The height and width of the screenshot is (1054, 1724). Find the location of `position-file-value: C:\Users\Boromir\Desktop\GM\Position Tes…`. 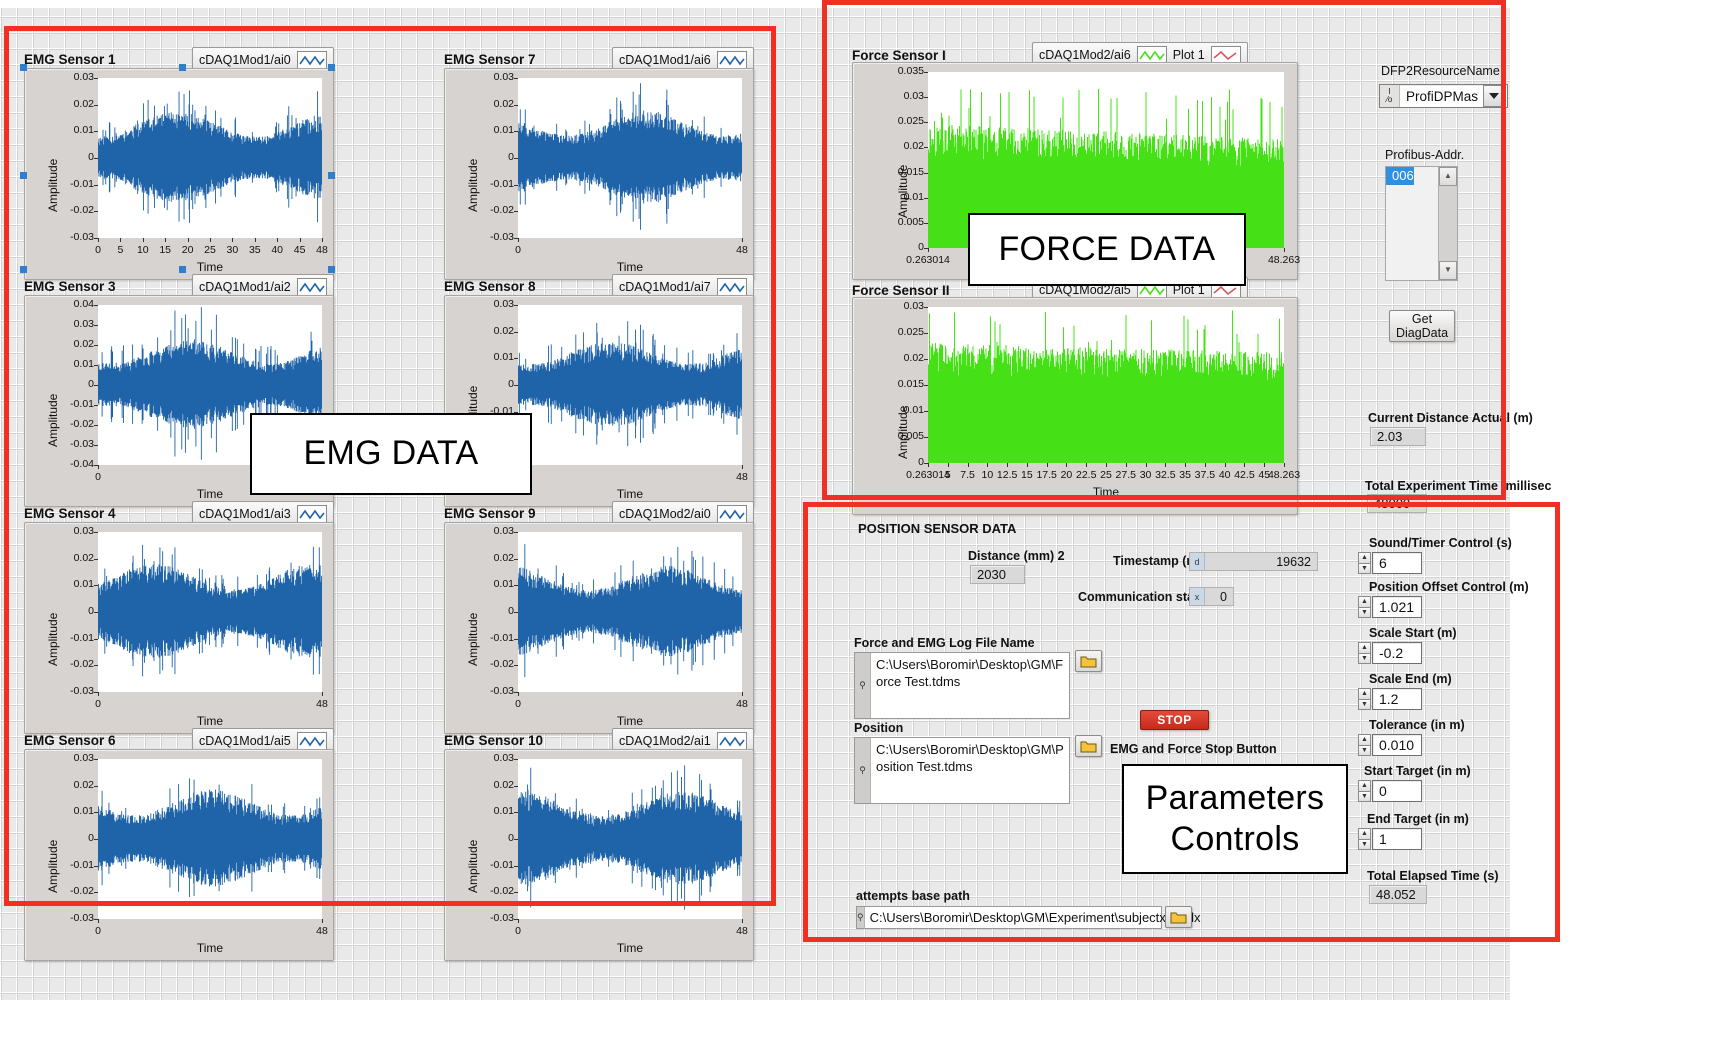

position-file-value: C:\Users\Boromir\Desktop\GM\Position Tes… is located at coordinates (970, 770).